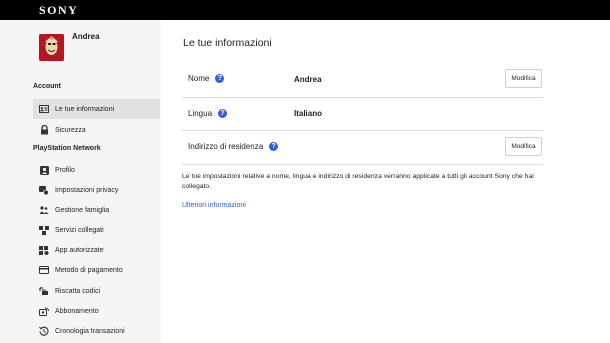 The height and width of the screenshot is (343, 610). I want to click on sidebar-item-label: Cronologia transazioni, so click(90, 331).